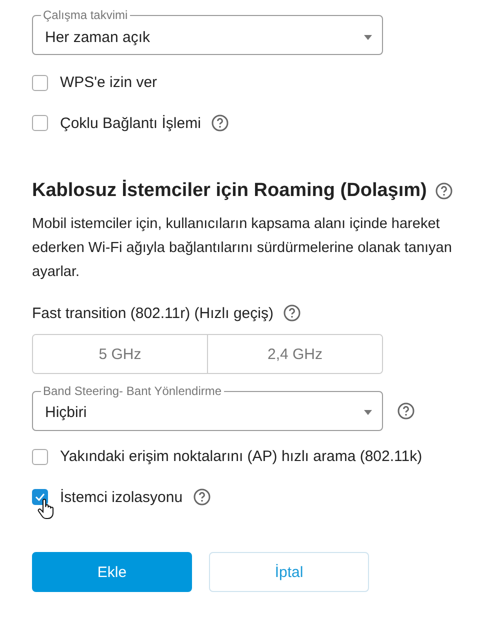  What do you see at coordinates (112, 572) in the screenshot?
I see `action-button: Ekle` at bounding box center [112, 572].